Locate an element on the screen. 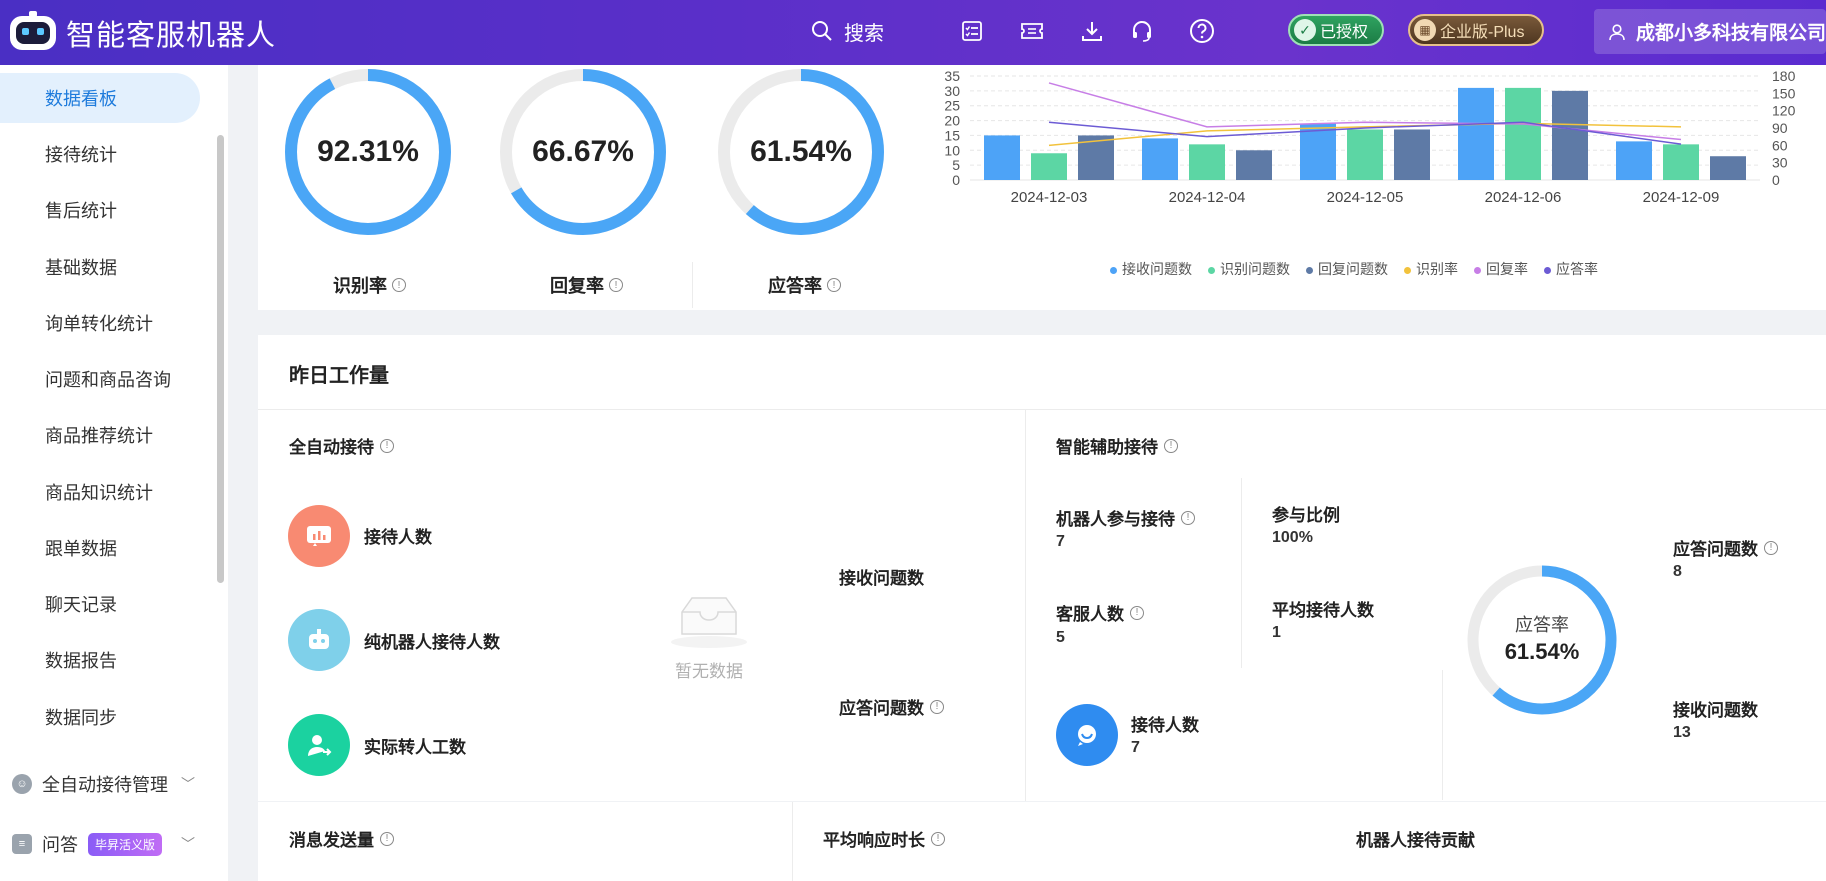  sidebar-item-data-sync: 数据同步 is located at coordinates (100, 717).